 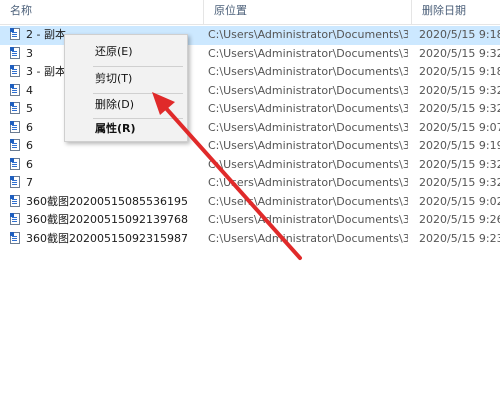 What do you see at coordinates (459, 238) in the screenshot?
I see `file-deleted-date: 2020/5/15 9:23` at bounding box center [459, 238].